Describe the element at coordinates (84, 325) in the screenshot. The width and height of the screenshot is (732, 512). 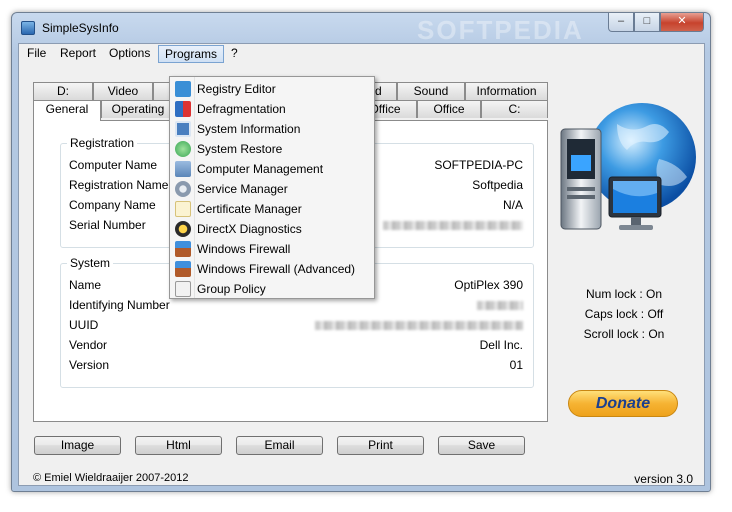
I see `row-label: UUID` at that location.